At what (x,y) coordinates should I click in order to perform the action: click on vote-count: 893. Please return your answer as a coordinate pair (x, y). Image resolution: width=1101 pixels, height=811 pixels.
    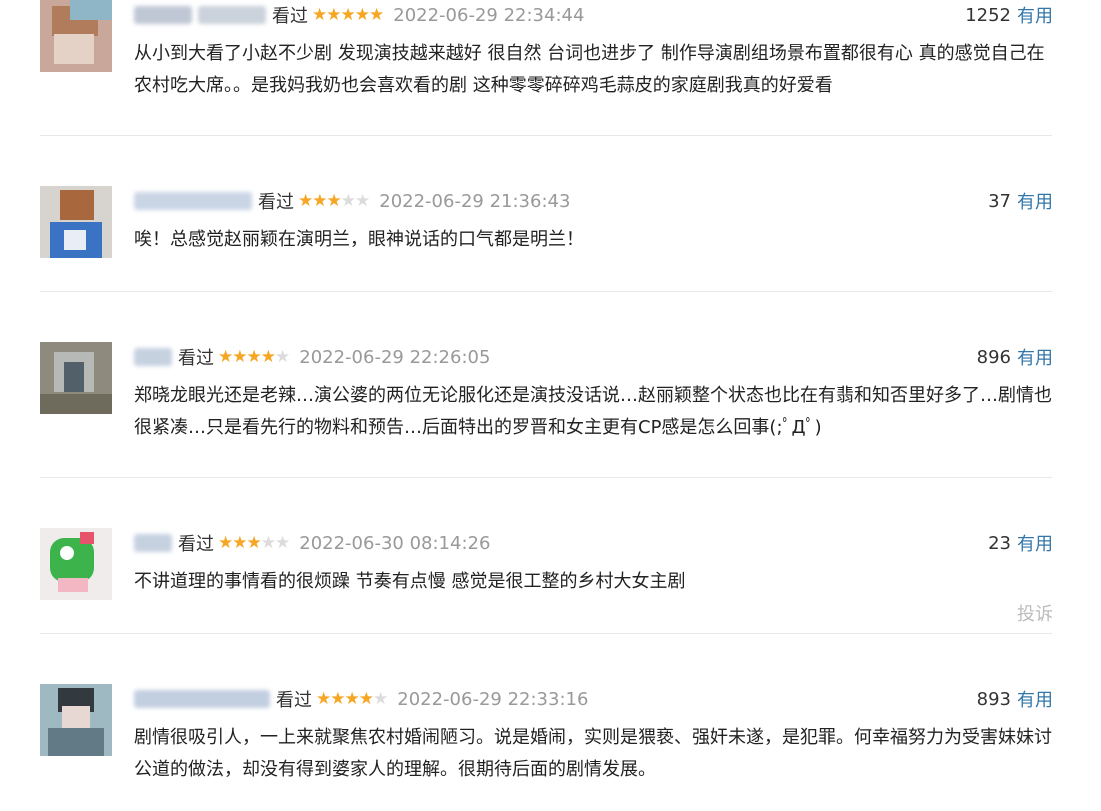
    Looking at the image, I should click on (993, 699).